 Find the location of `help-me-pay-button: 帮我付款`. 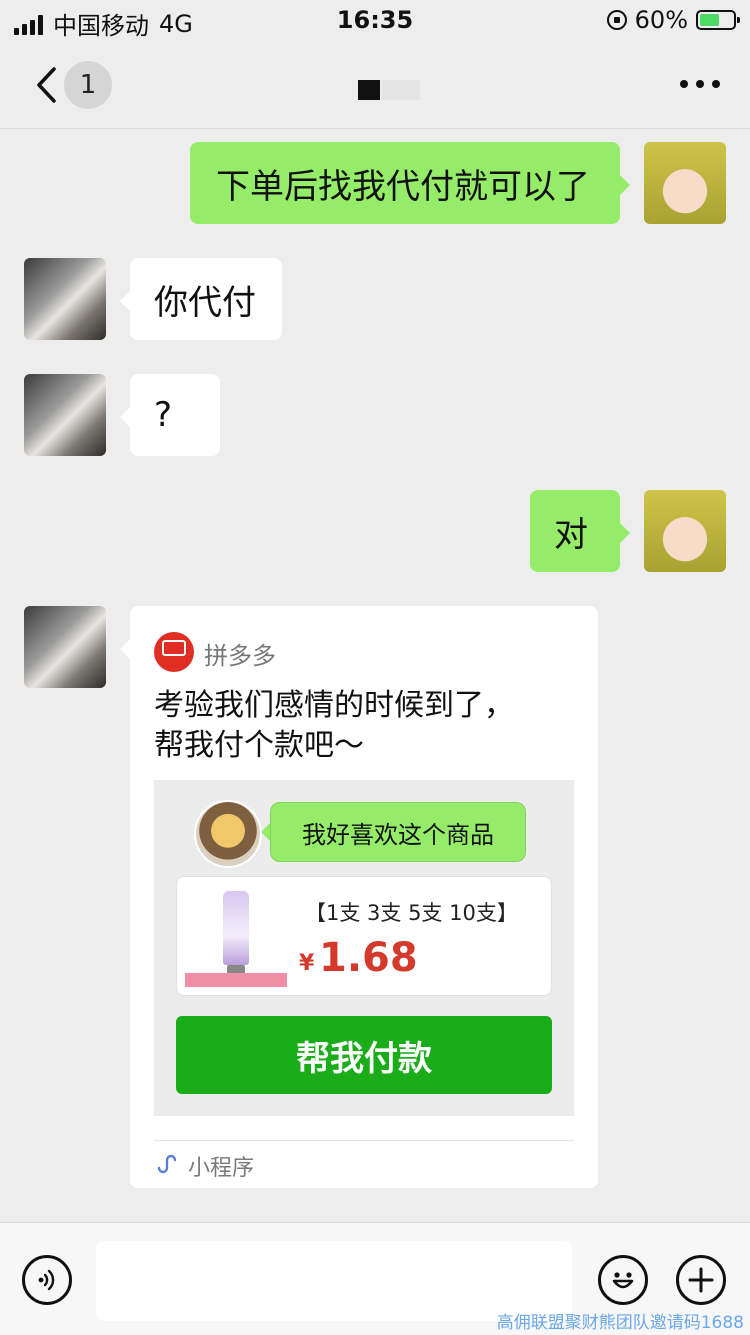

help-me-pay-button: 帮我付款 is located at coordinates (364, 1055).